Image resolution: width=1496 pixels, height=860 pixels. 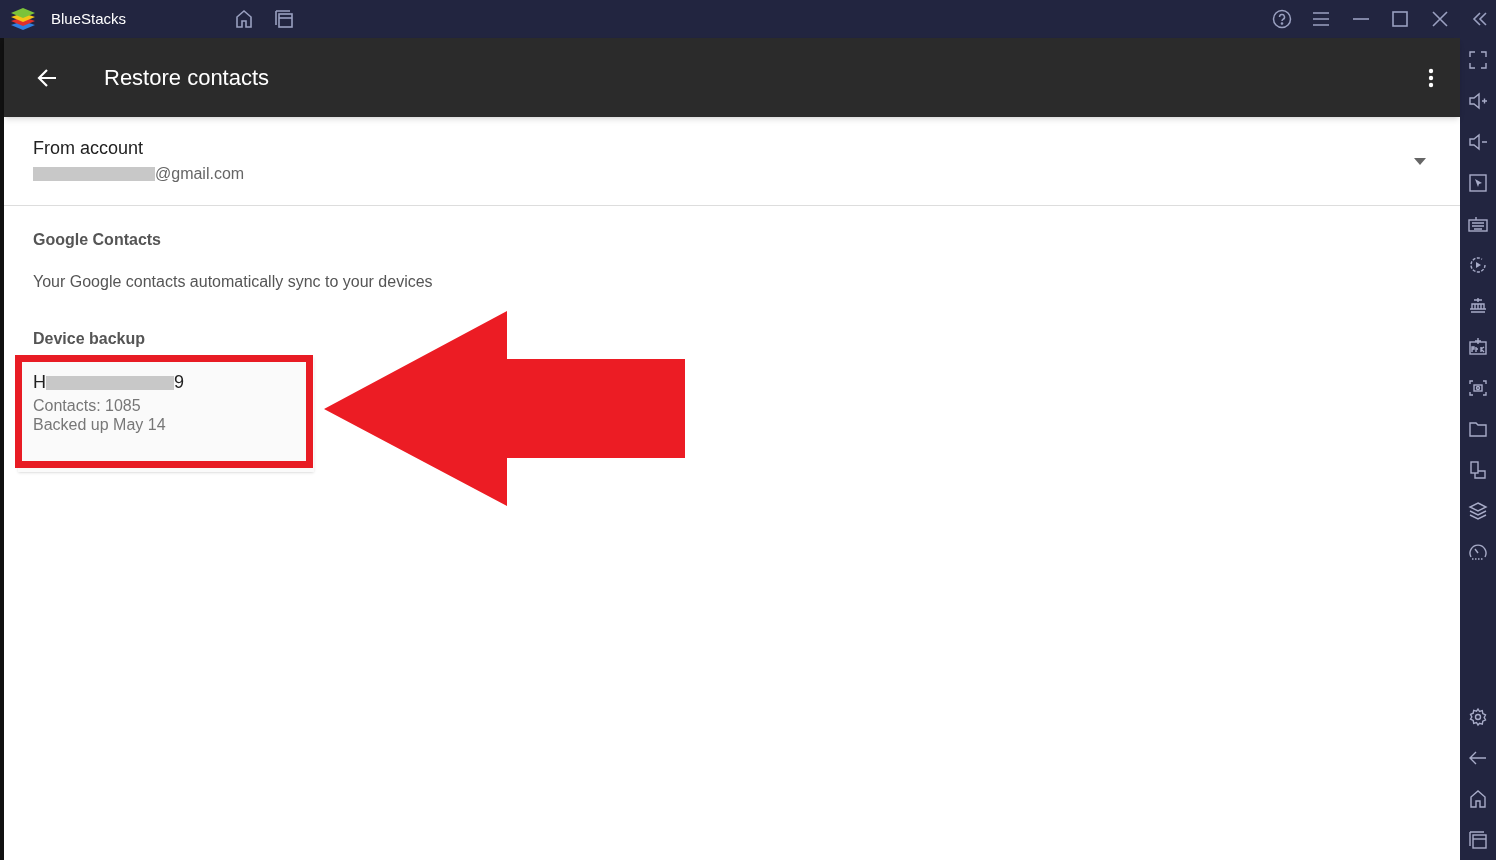 What do you see at coordinates (1480, 19) in the screenshot?
I see `collapse-icon` at bounding box center [1480, 19].